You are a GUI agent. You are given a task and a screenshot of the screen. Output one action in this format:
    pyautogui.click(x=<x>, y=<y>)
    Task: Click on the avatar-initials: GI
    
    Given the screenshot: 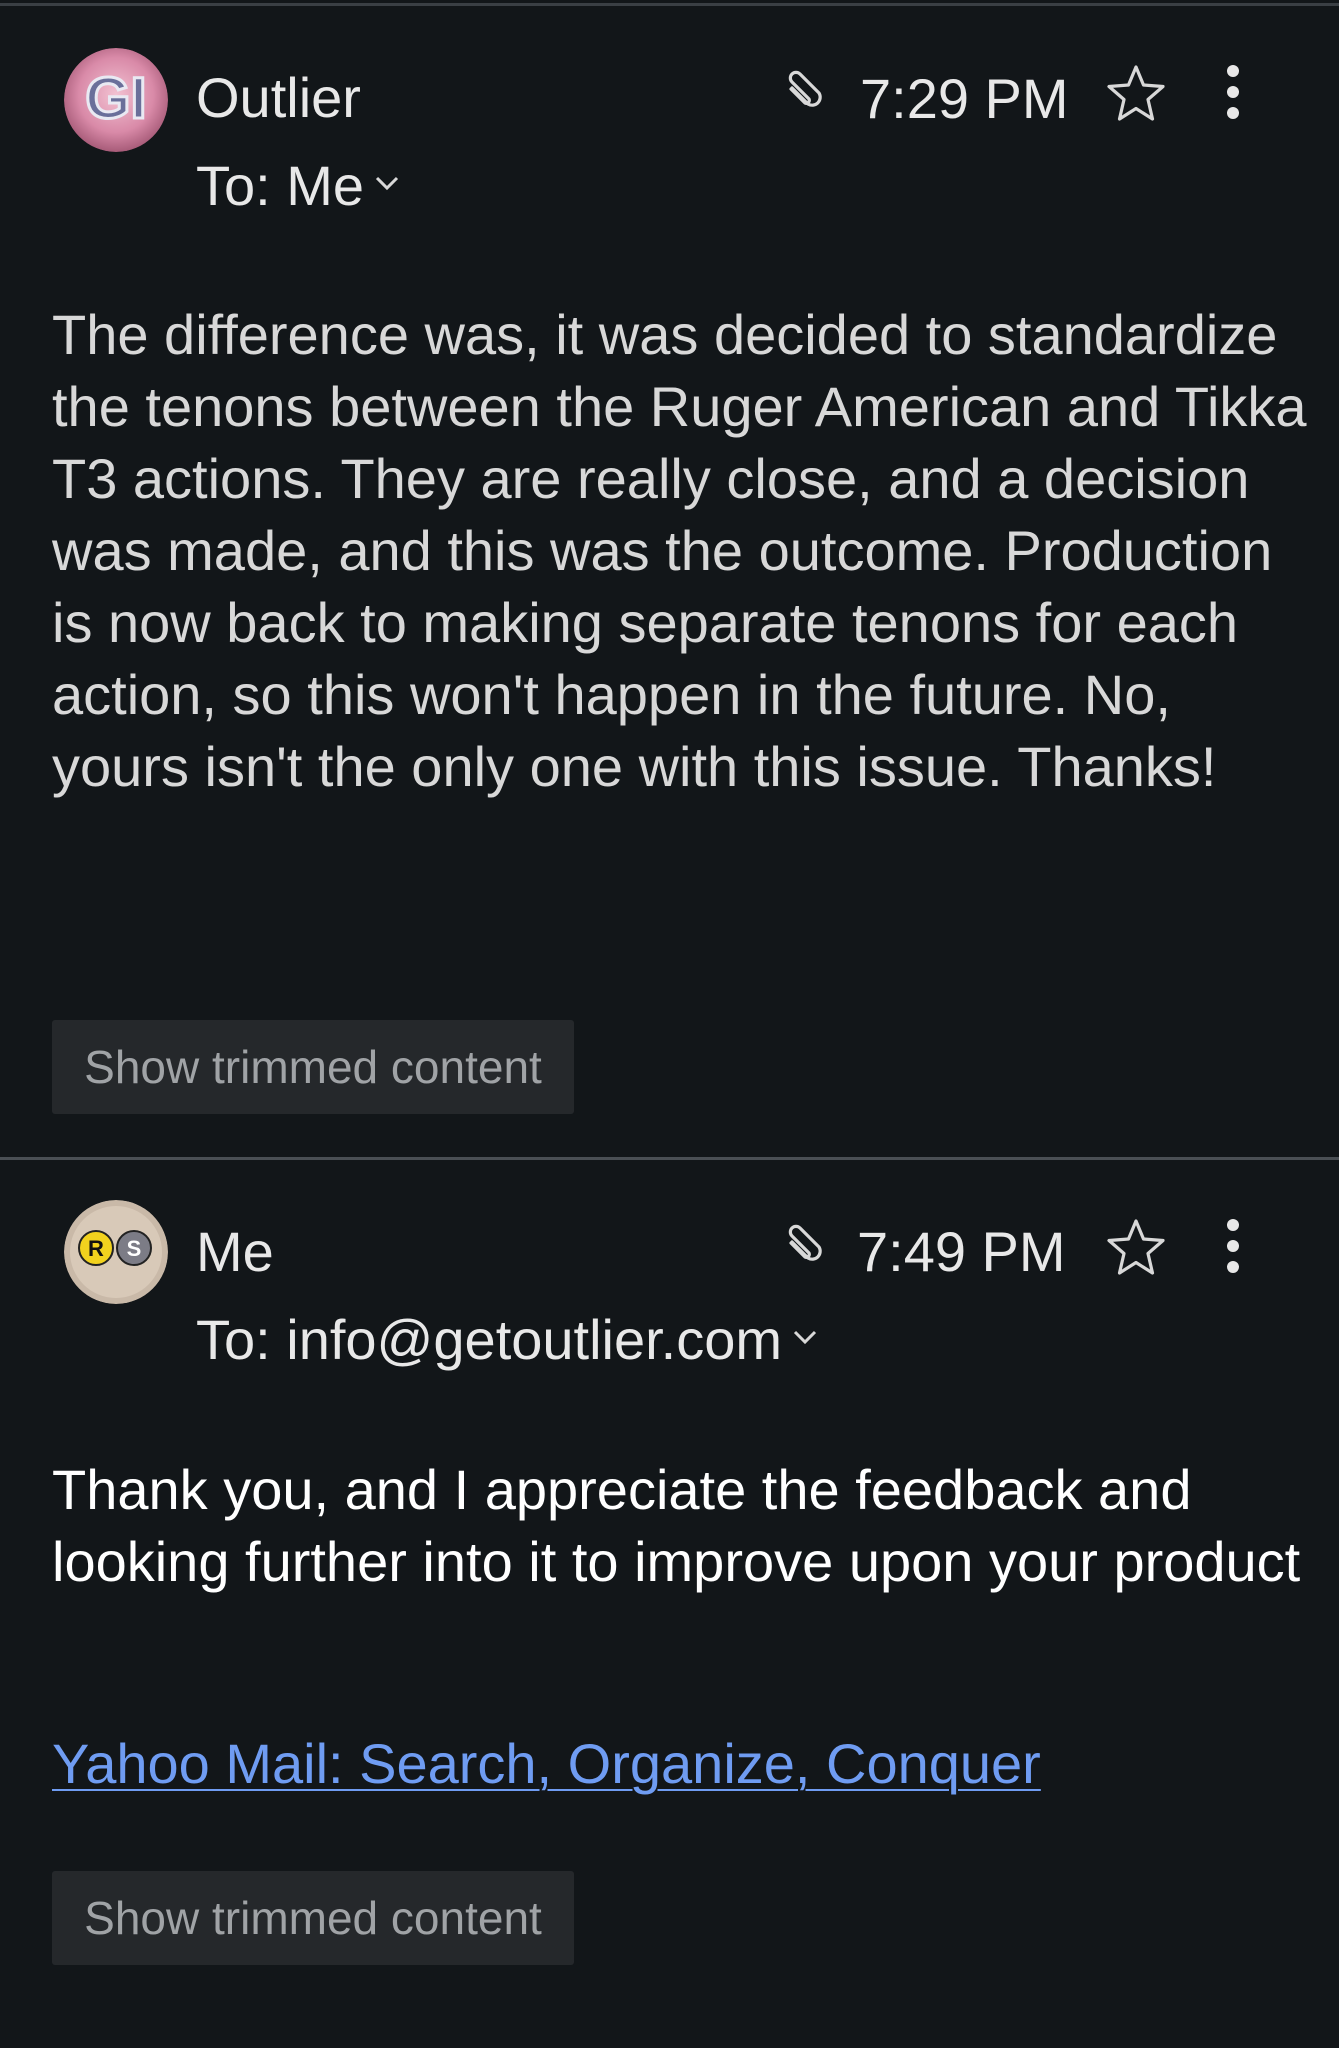 What is the action you would take?
    pyautogui.click(x=115, y=98)
    